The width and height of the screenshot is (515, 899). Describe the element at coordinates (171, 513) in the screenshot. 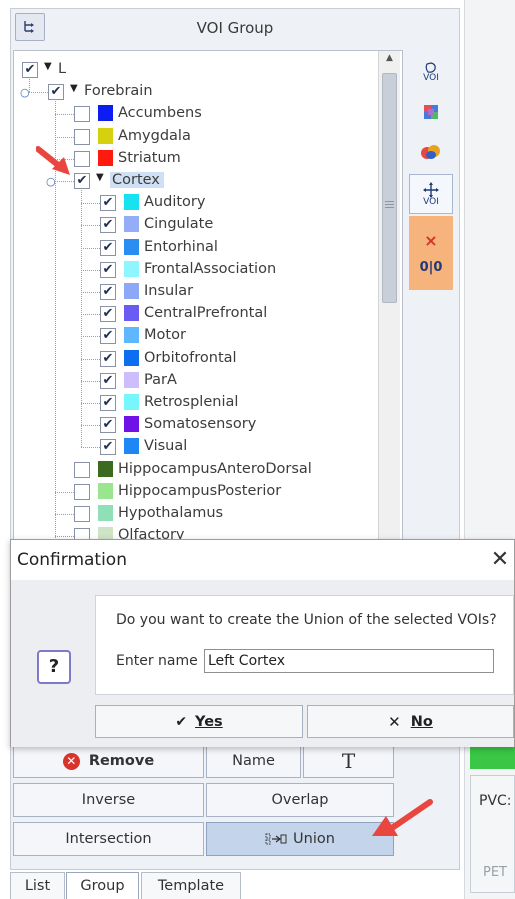

I see `tree-item-label: Hypothalamus` at that location.